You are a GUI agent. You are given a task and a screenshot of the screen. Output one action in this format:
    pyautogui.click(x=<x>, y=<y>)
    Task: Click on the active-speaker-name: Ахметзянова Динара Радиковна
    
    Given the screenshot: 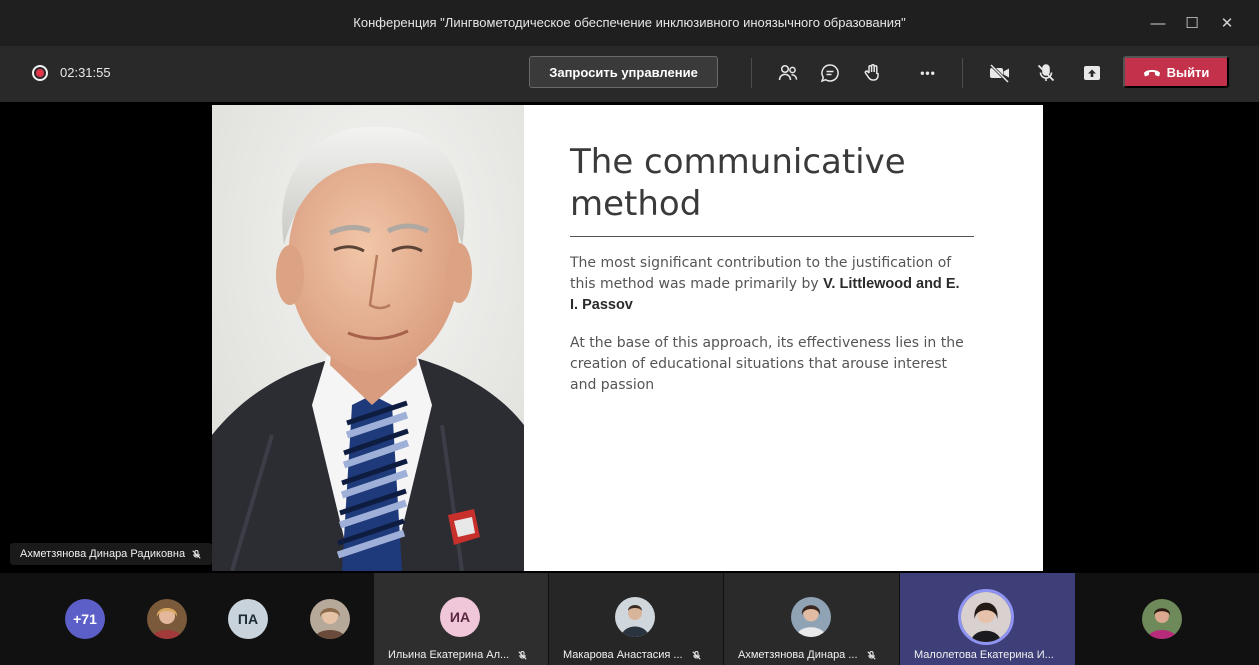 What is the action you would take?
    pyautogui.click(x=103, y=554)
    